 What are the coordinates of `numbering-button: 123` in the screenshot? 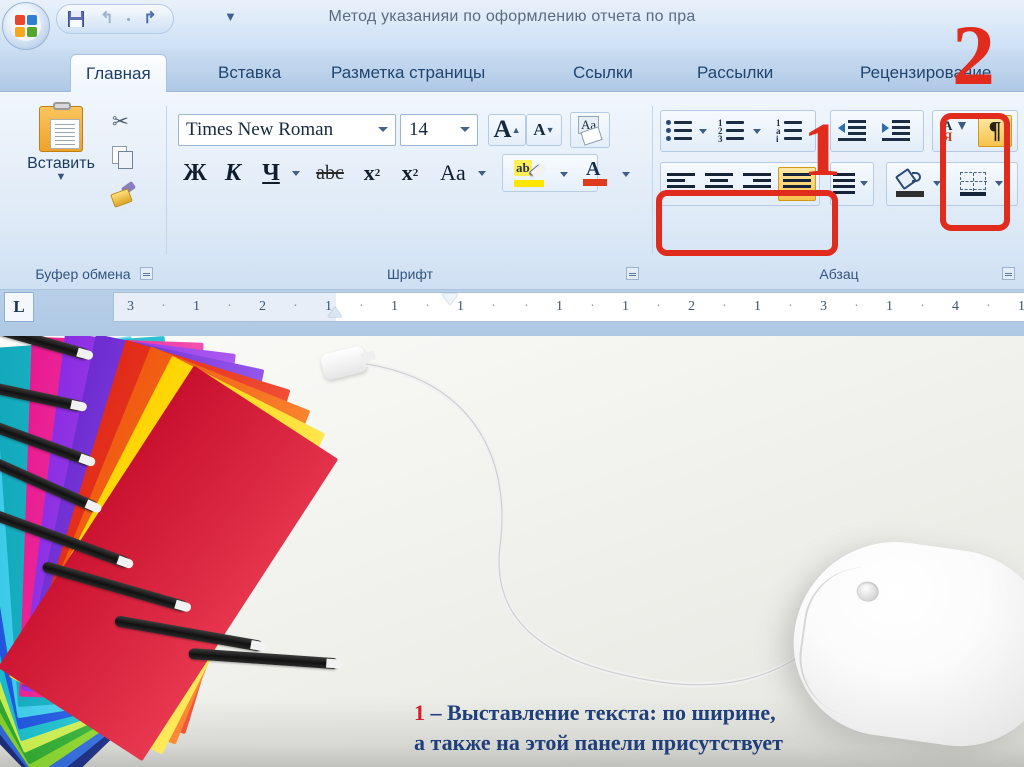 It's located at (731, 131).